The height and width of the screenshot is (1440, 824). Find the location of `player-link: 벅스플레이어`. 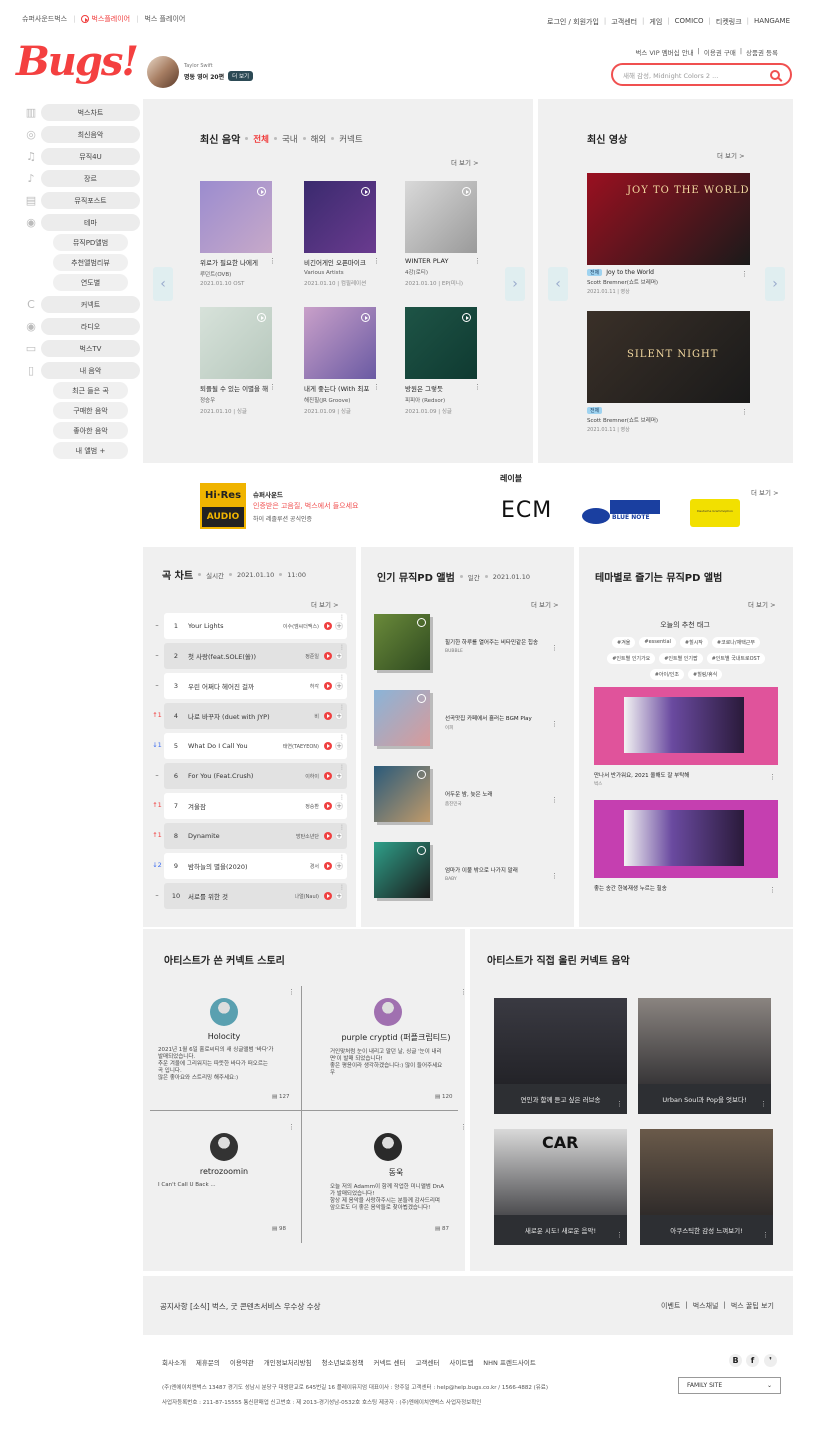

player-link: 벅스플레이어 is located at coordinates (105, 19).